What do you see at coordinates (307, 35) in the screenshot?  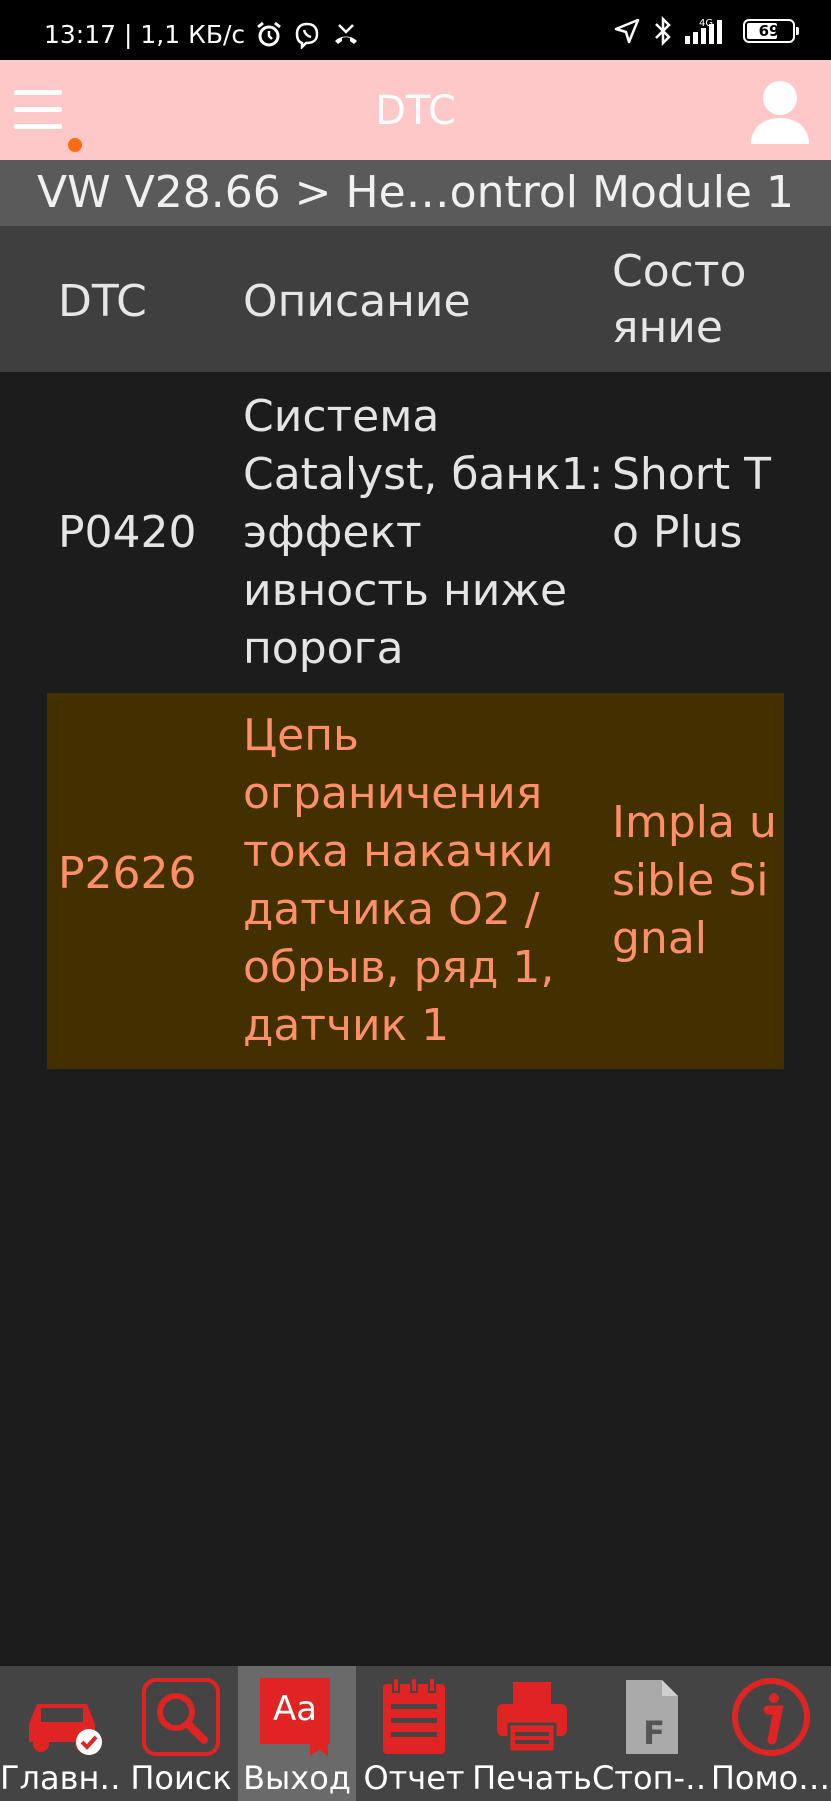 I see `viber-icon` at bounding box center [307, 35].